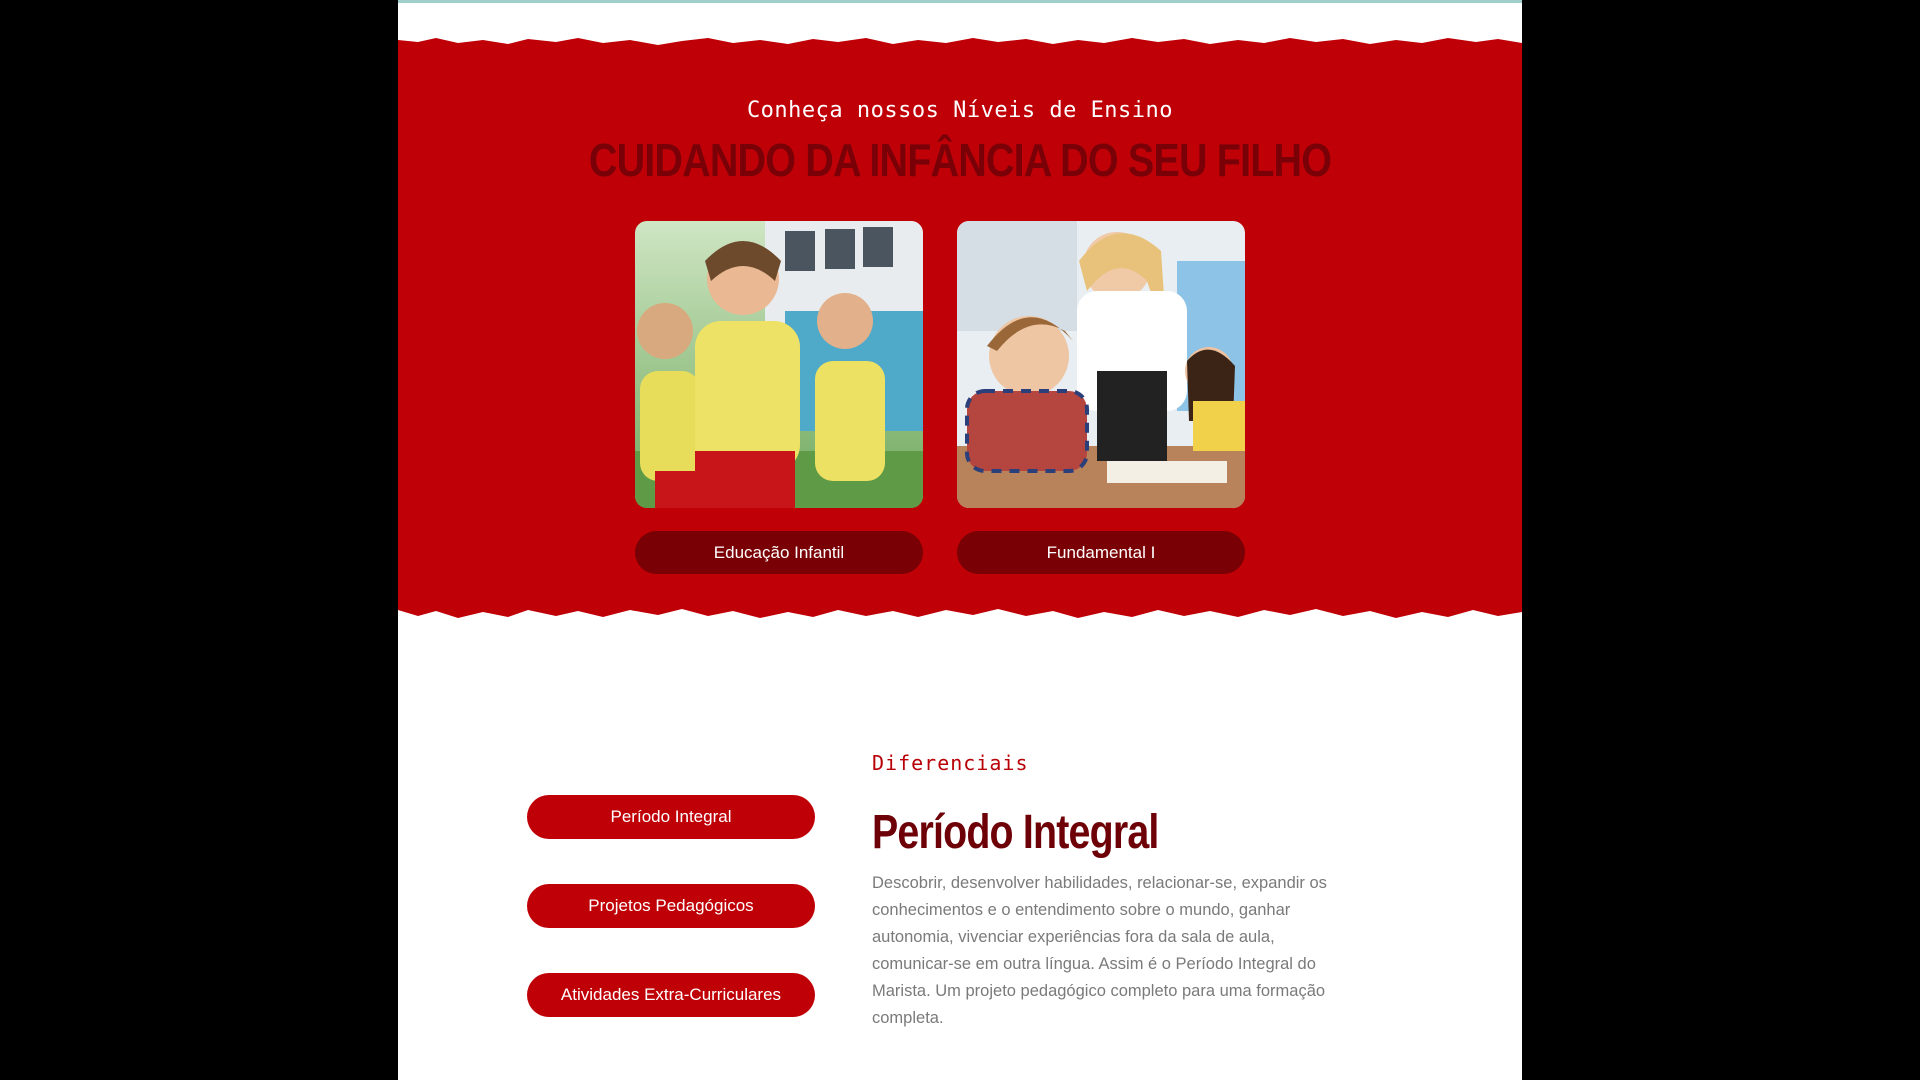 This screenshot has width=1920, height=1080. I want to click on card-image-educacao-infantil, so click(779, 364).